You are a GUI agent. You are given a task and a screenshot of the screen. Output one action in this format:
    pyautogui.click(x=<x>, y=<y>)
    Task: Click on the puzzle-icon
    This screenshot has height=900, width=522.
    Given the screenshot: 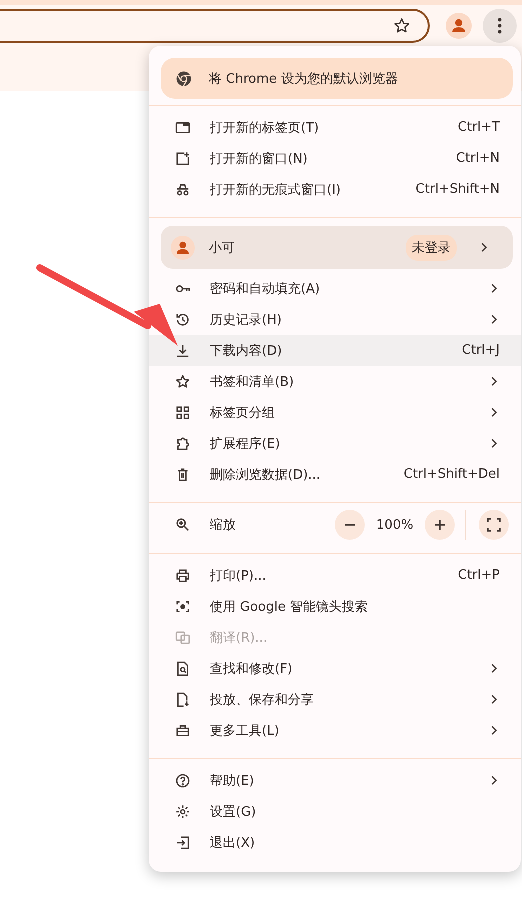 What is the action you would take?
    pyautogui.click(x=183, y=444)
    